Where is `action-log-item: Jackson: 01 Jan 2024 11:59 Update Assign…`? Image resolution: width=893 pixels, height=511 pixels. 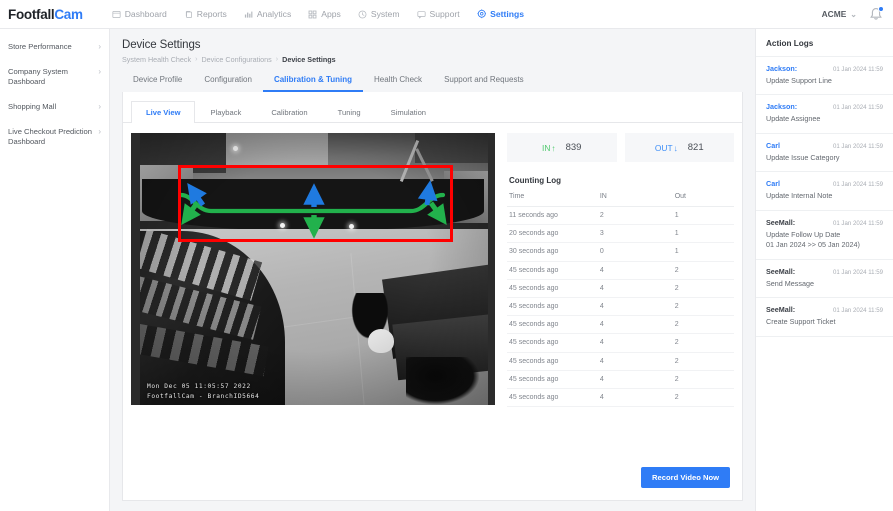
action-log-item: Jackson: 01 Jan 2024 11:59 Update Assign… is located at coordinates (824, 113).